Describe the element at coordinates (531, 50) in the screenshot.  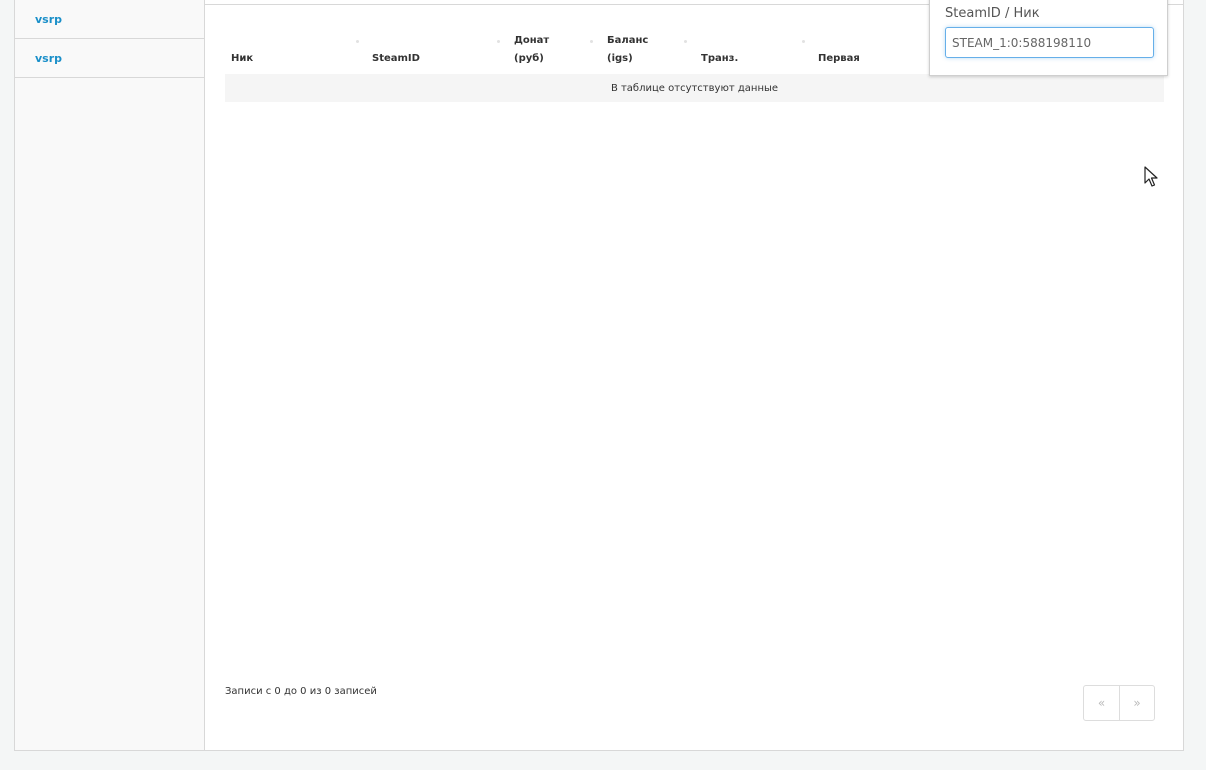
I see `column-header-donate: Донат (руб)` at that location.